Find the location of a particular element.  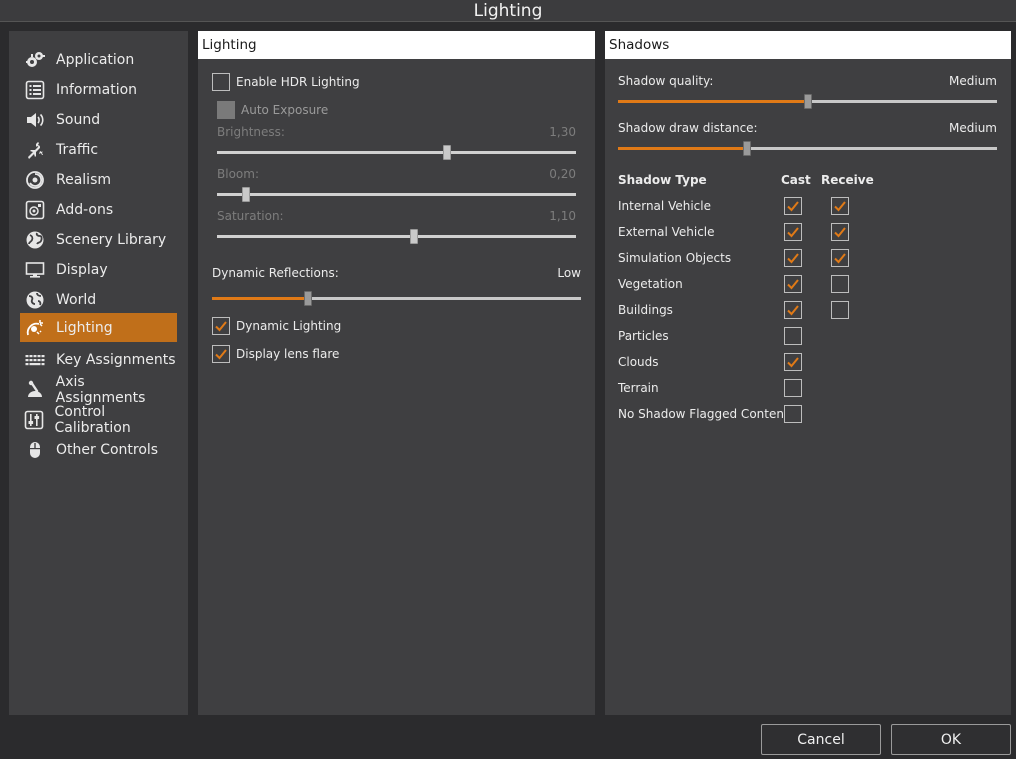

ok-button: OK is located at coordinates (951, 739).